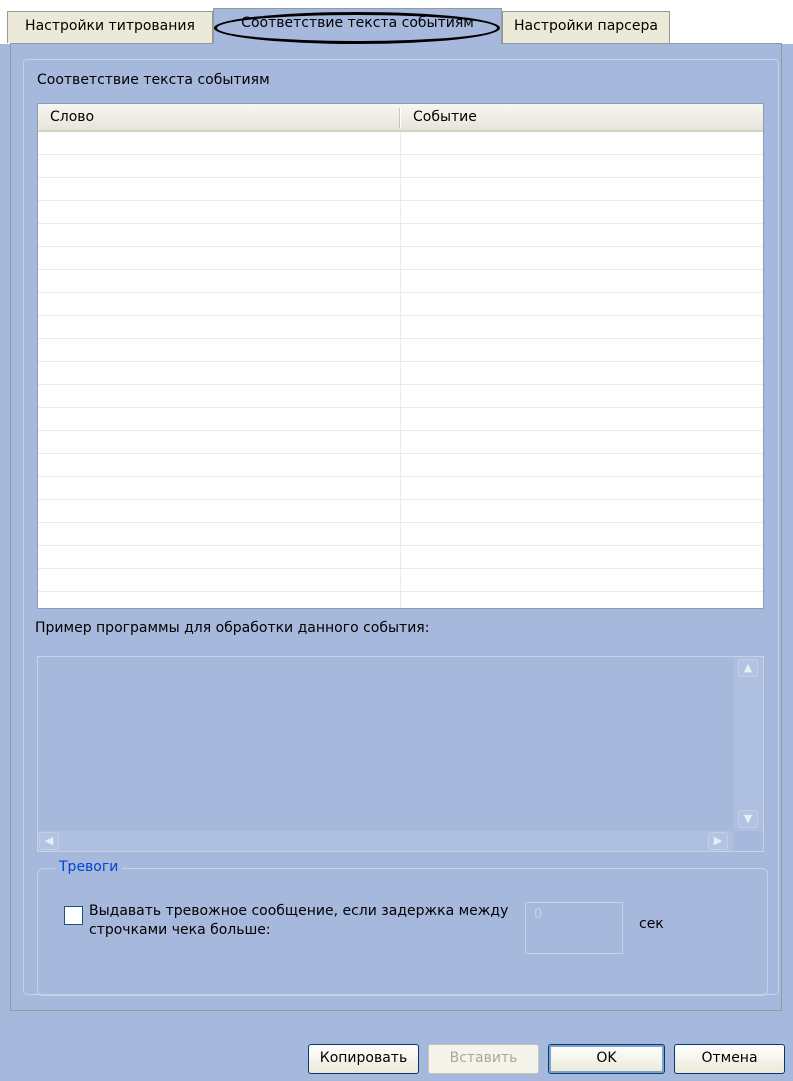 The height and width of the screenshot is (1081, 793). Describe the element at coordinates (651, 924) in the screenshot. I see `alarm-delay-unit: сек` at that location.